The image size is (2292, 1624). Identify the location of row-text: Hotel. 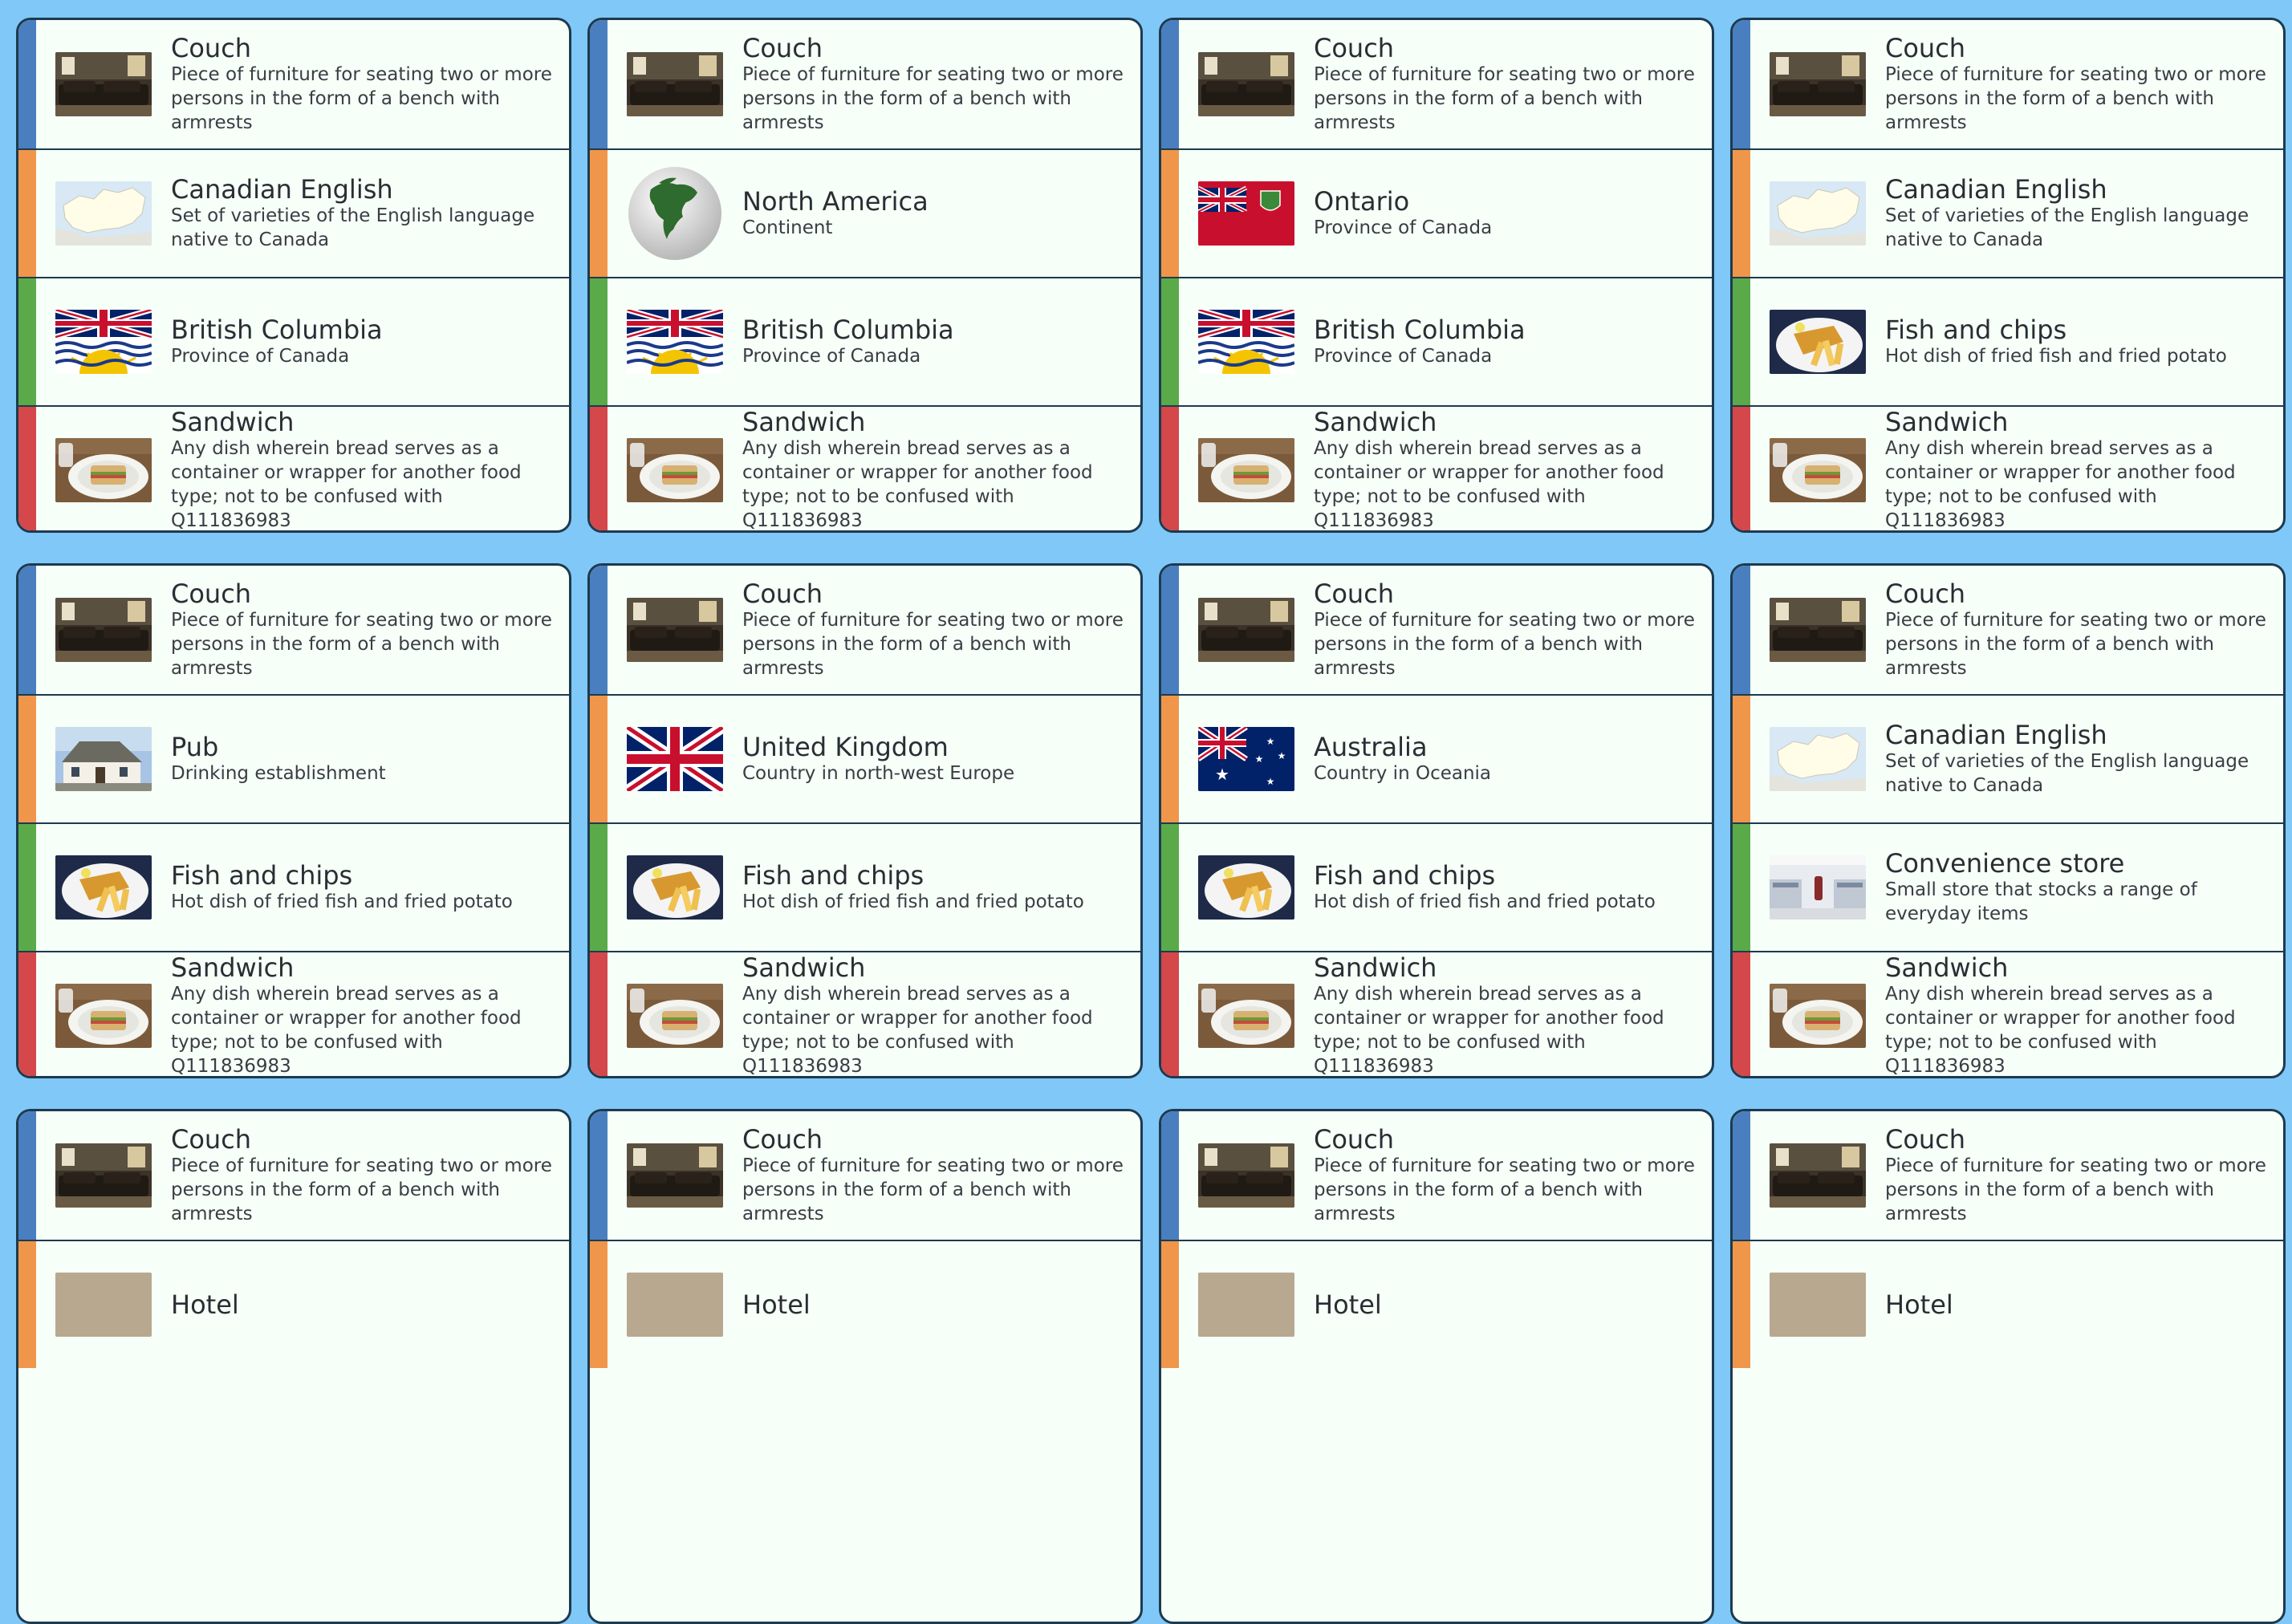
(934, 1304).